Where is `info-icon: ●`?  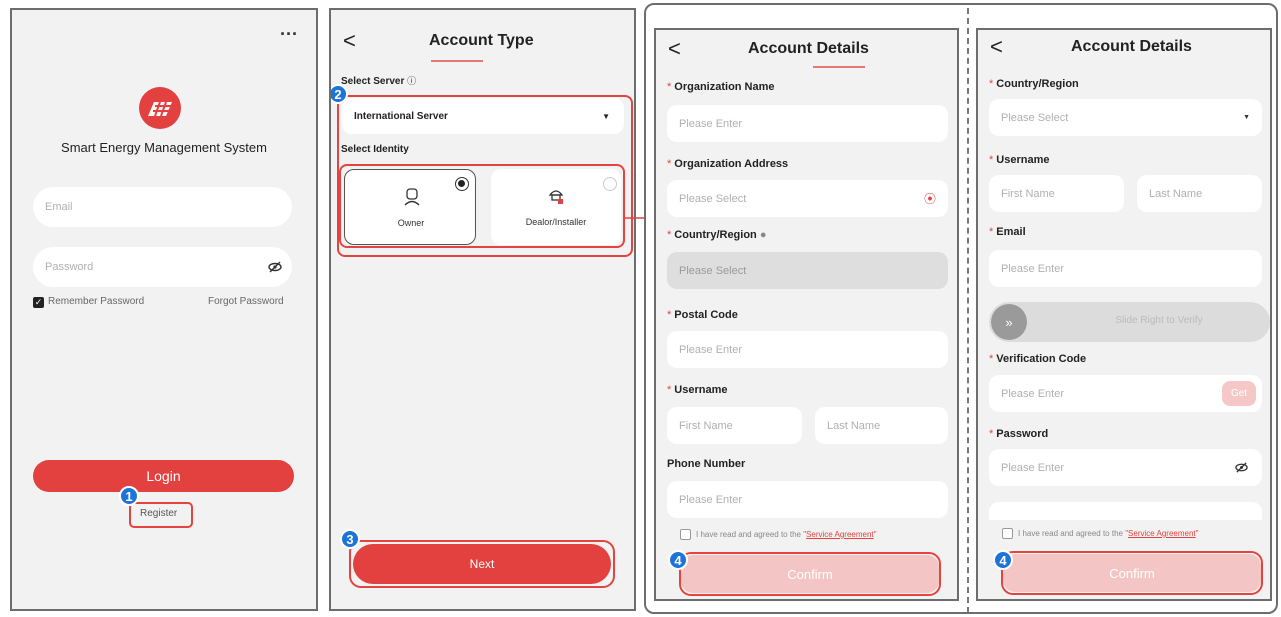 info-icon: ● is located at coordinates (763, 235).